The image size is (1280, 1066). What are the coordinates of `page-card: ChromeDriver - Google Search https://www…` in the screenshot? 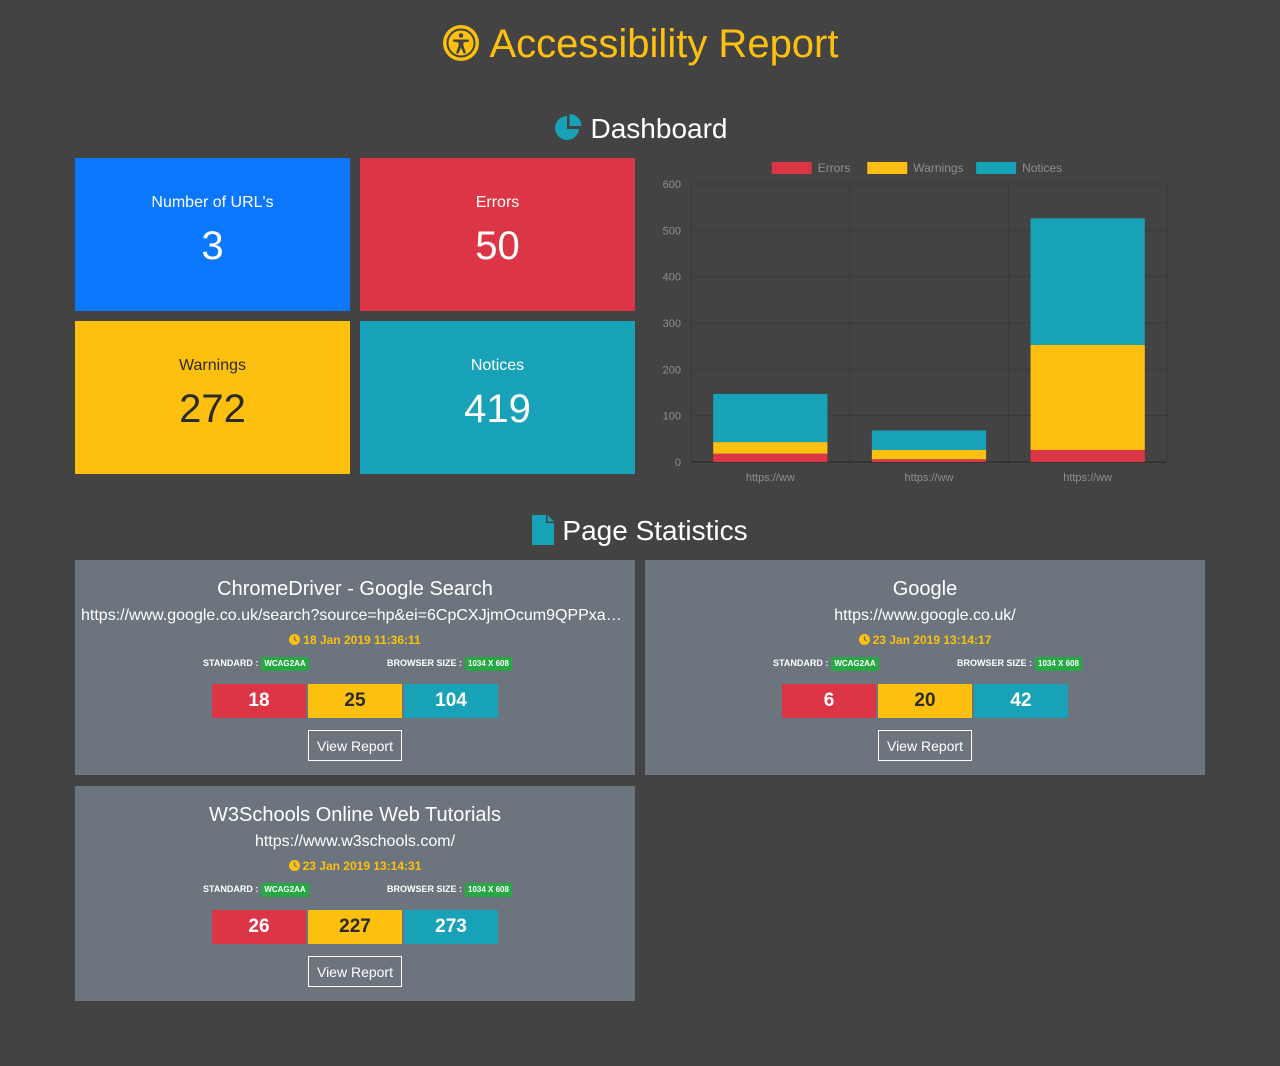 It's located at (355, 667).